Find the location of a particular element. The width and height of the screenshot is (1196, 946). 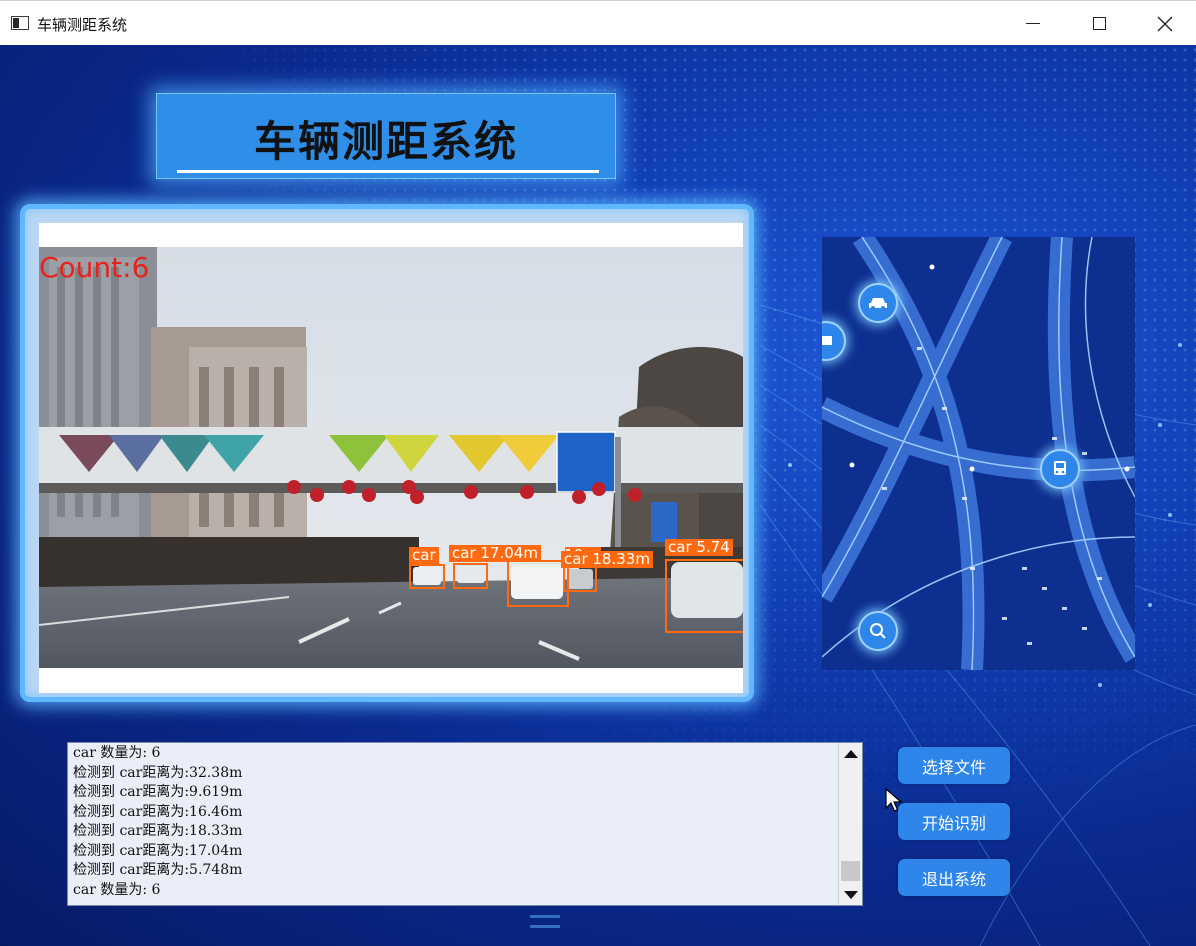

window-title: 车辆测距系统 is located at coordinates (82, 25).